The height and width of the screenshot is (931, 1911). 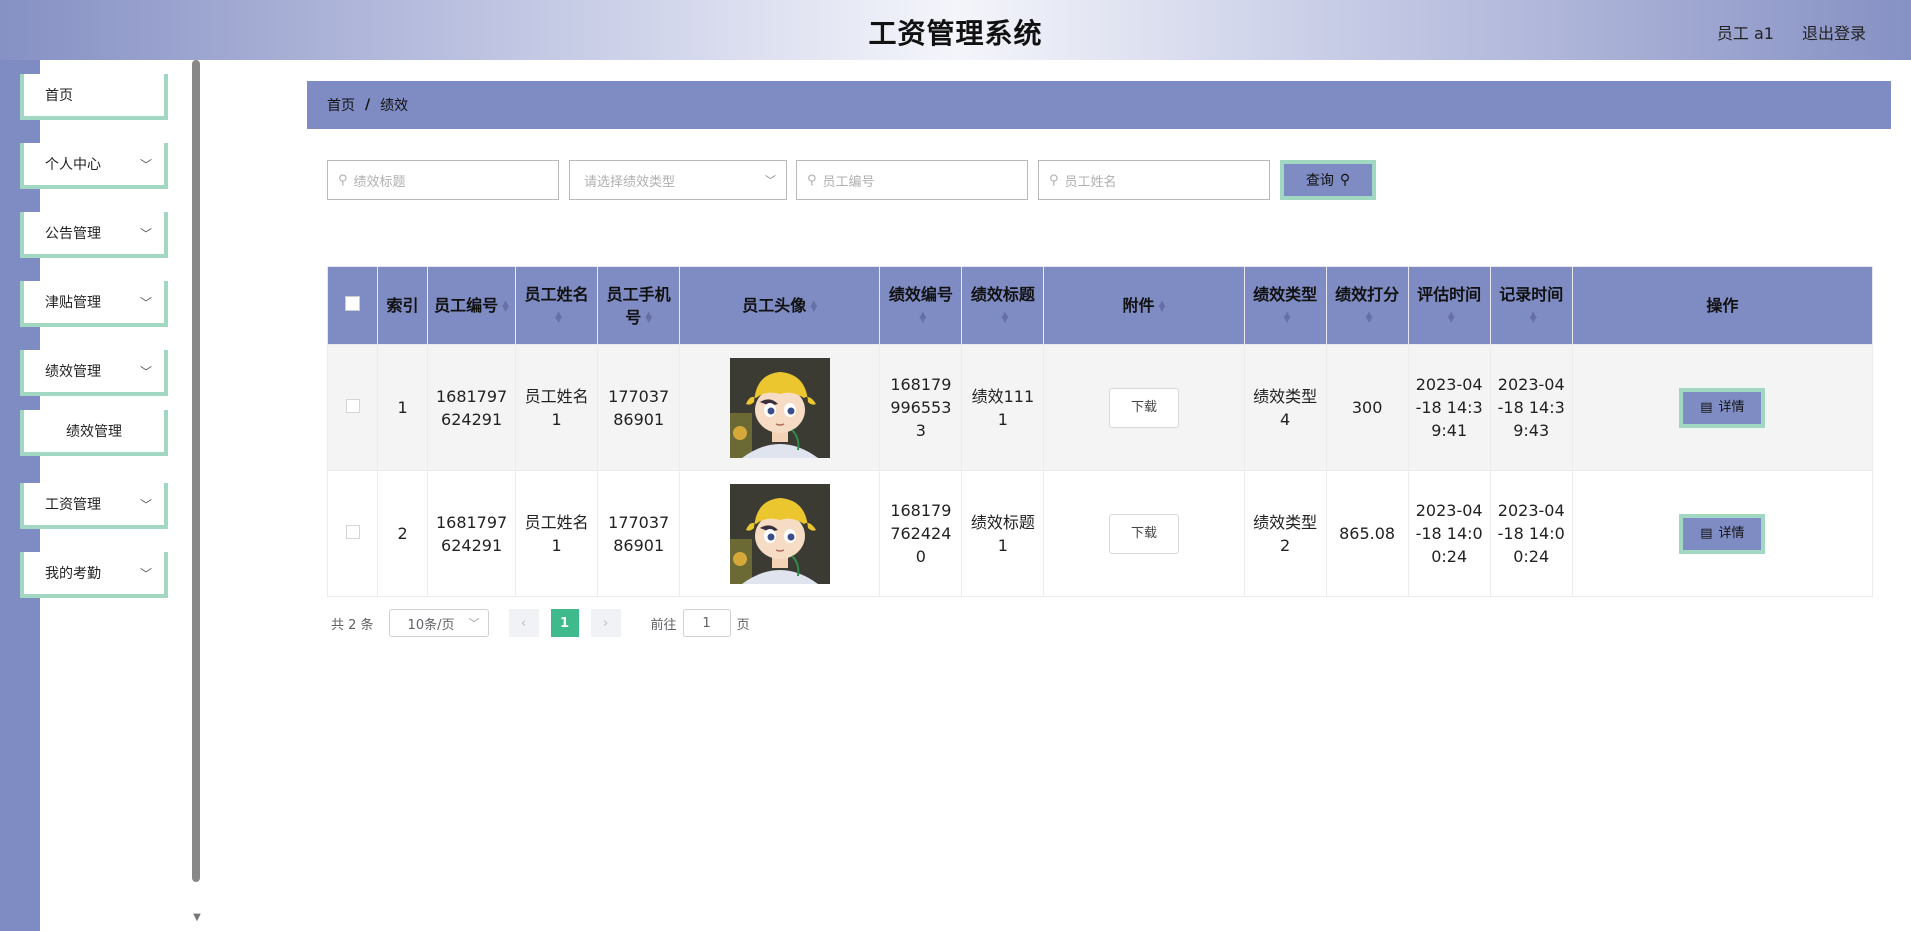 What do you see at coordinates (472, 305) in the screenshot?
I see `column-header-employee-number: 员工编号 ▲ ▼` at bounding box center [472, 305].